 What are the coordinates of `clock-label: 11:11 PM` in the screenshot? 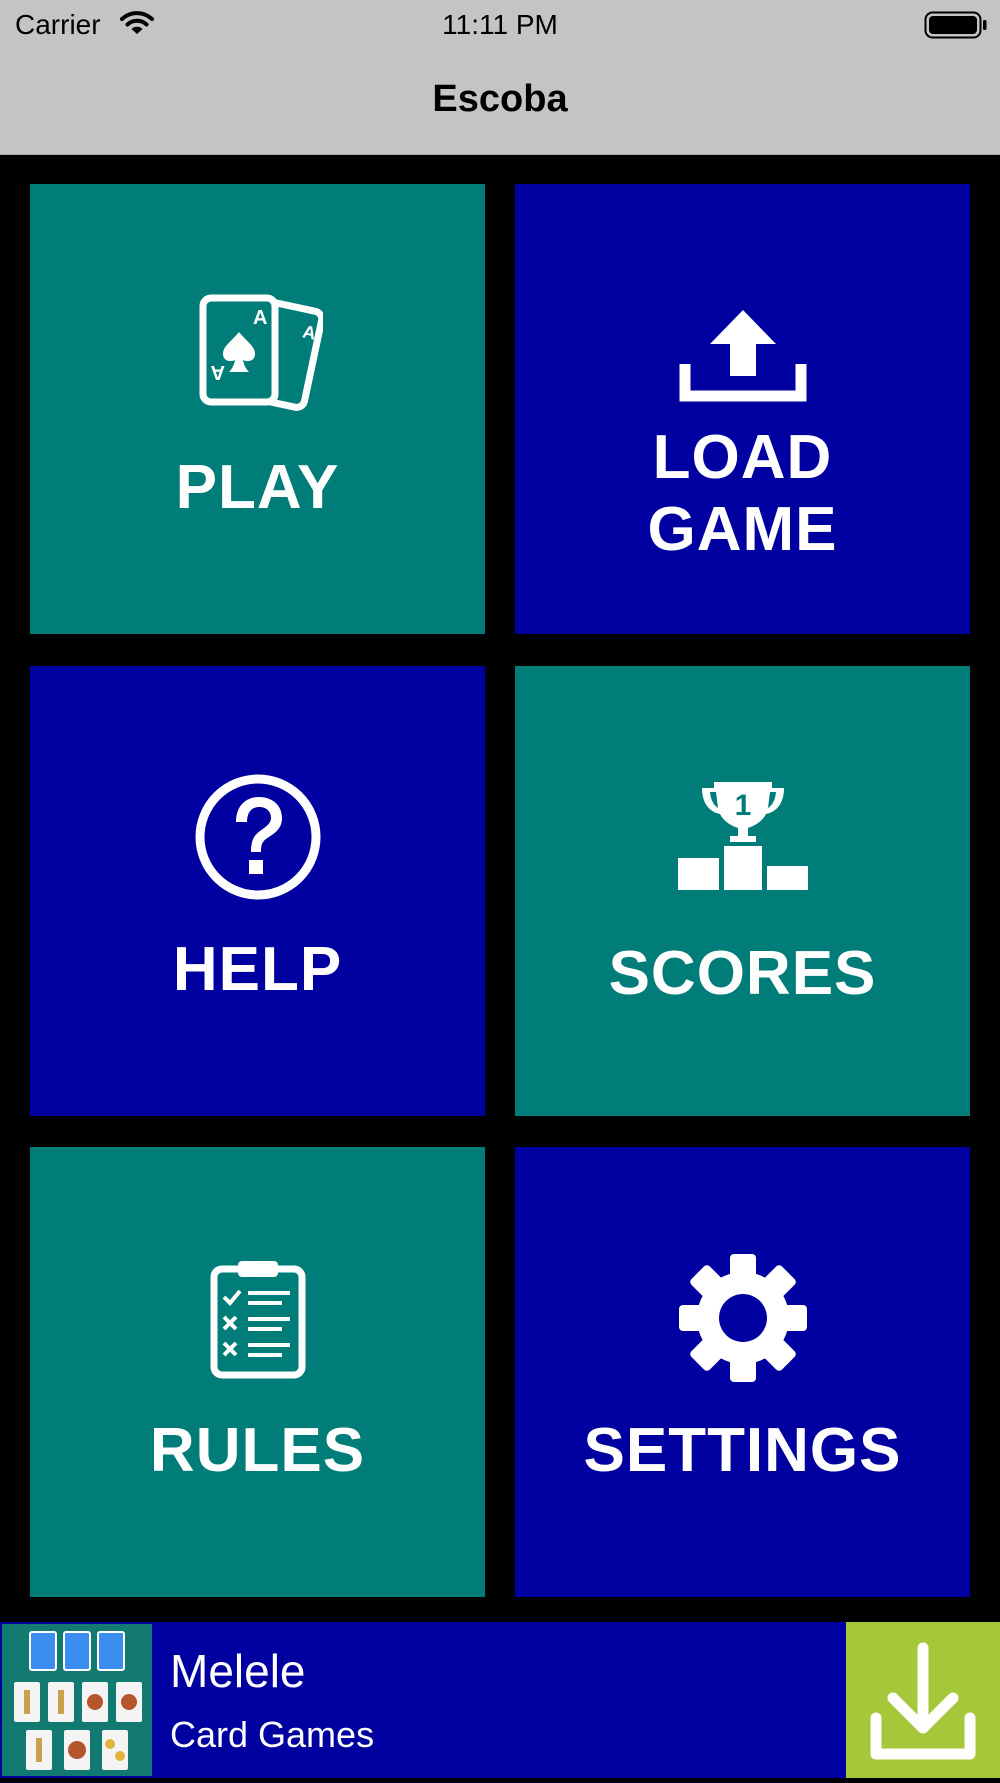 It's located at (500, 24).